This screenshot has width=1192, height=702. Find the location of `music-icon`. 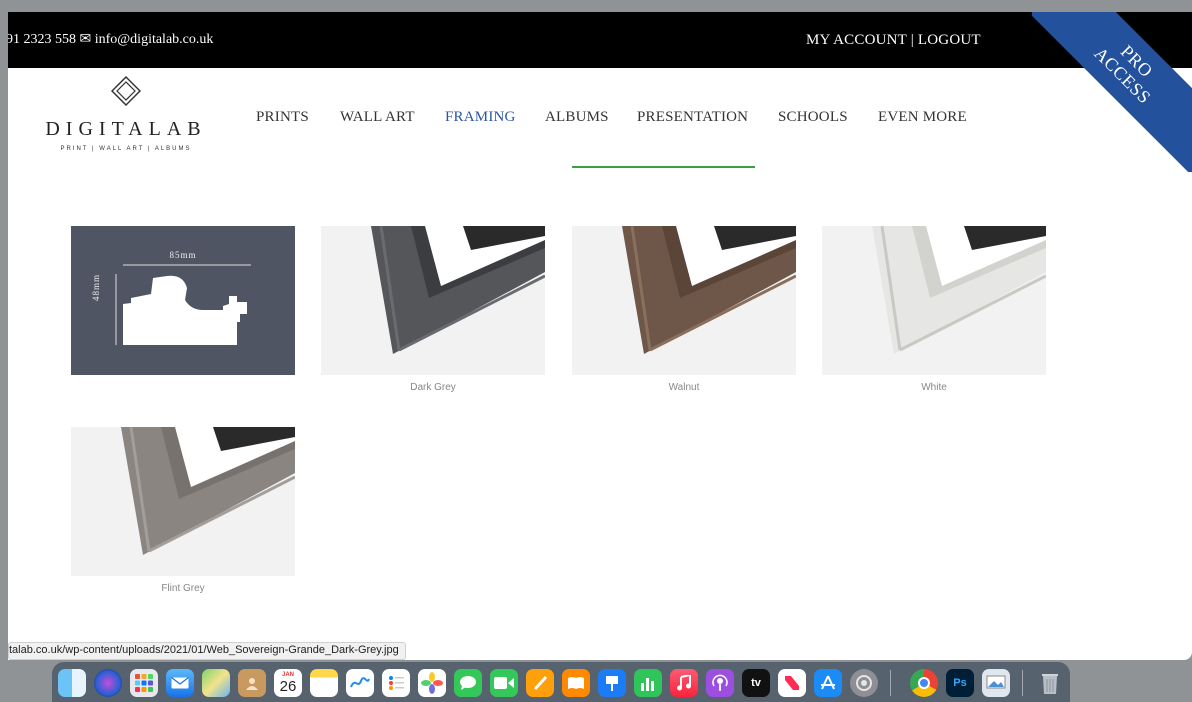

music-icon is located at coordinates (684, 683).